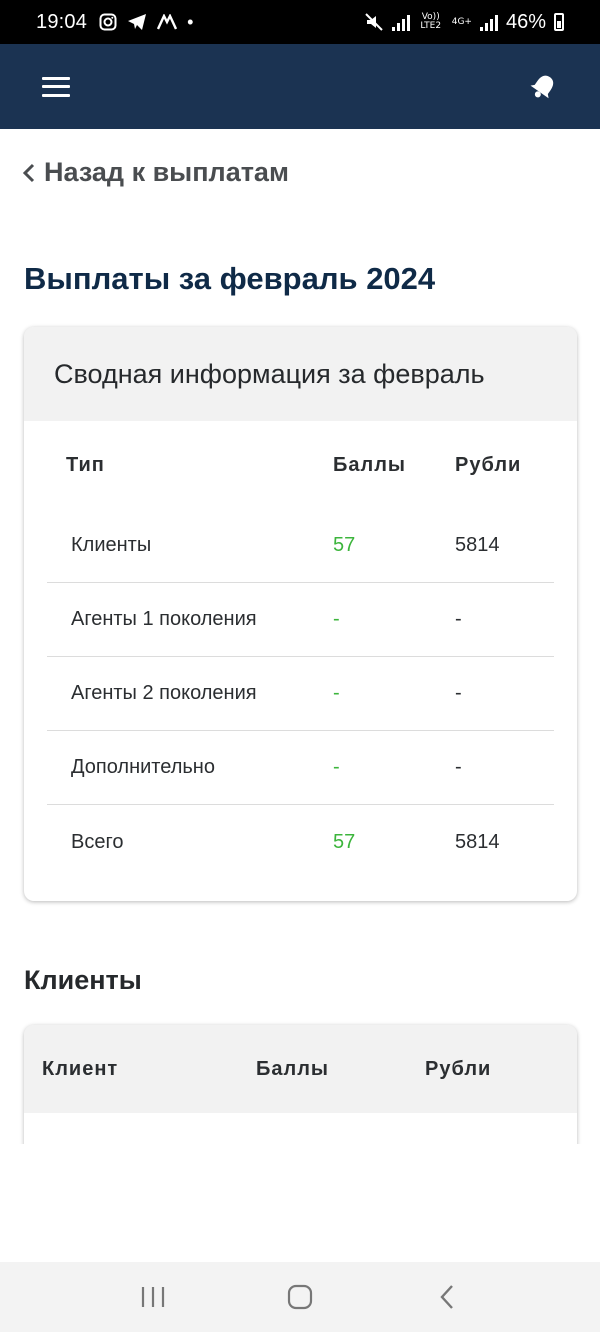  I want to click on table-row: Агенты 1 поколения - -, so click(300, 620).